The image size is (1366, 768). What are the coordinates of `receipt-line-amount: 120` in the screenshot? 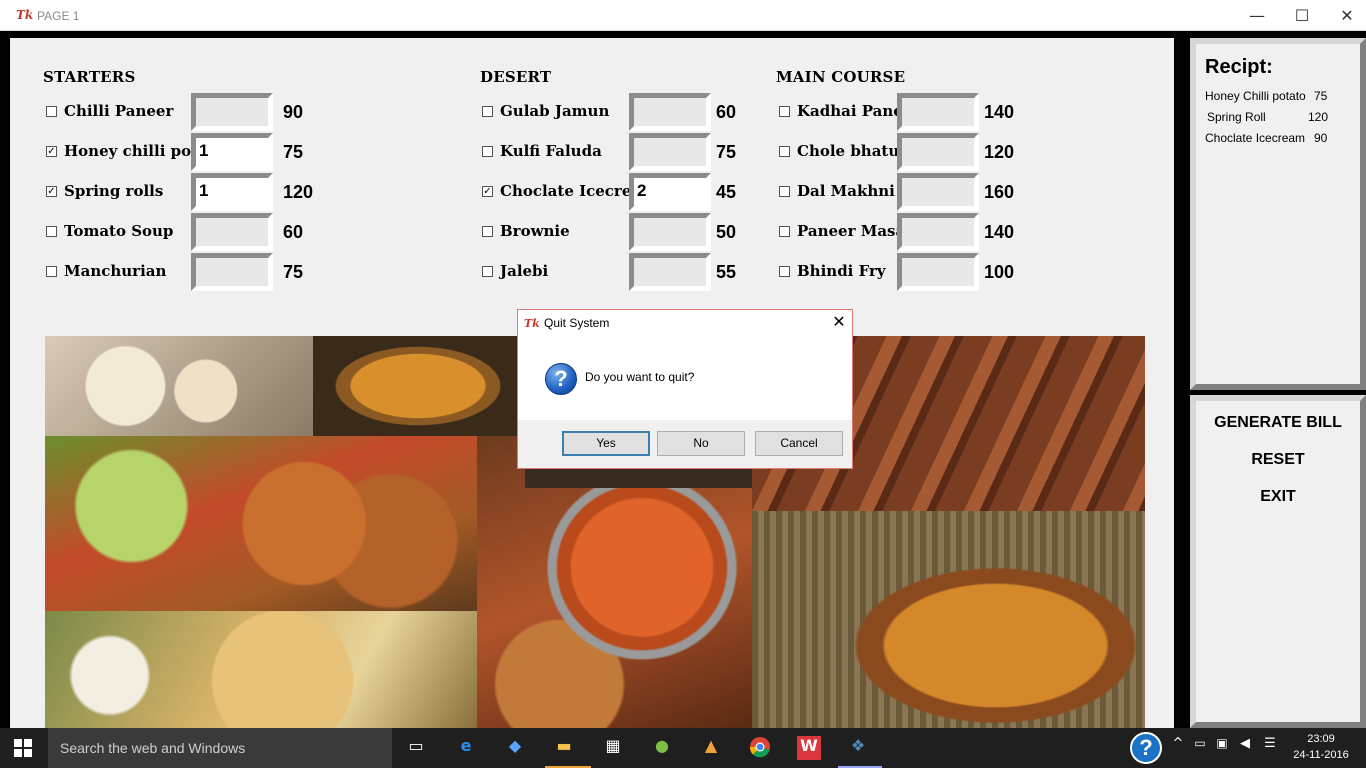 It's located at (1318, 117).